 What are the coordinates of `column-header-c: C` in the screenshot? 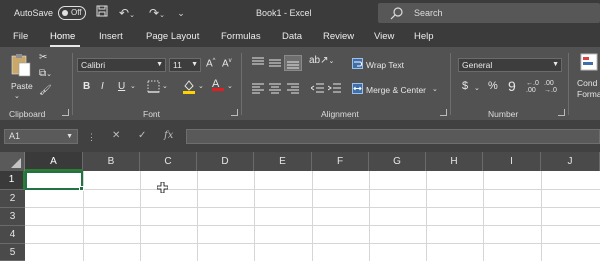 It's located at (168, 161).